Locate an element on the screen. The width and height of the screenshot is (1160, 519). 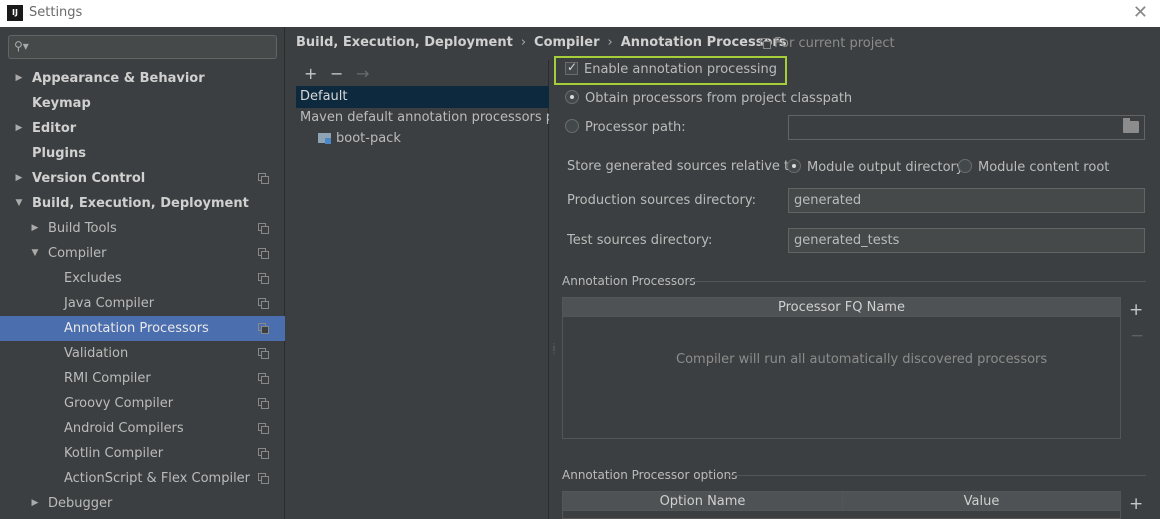
sidebar-item: ▶ Editor is located at coordinates (142, 128).